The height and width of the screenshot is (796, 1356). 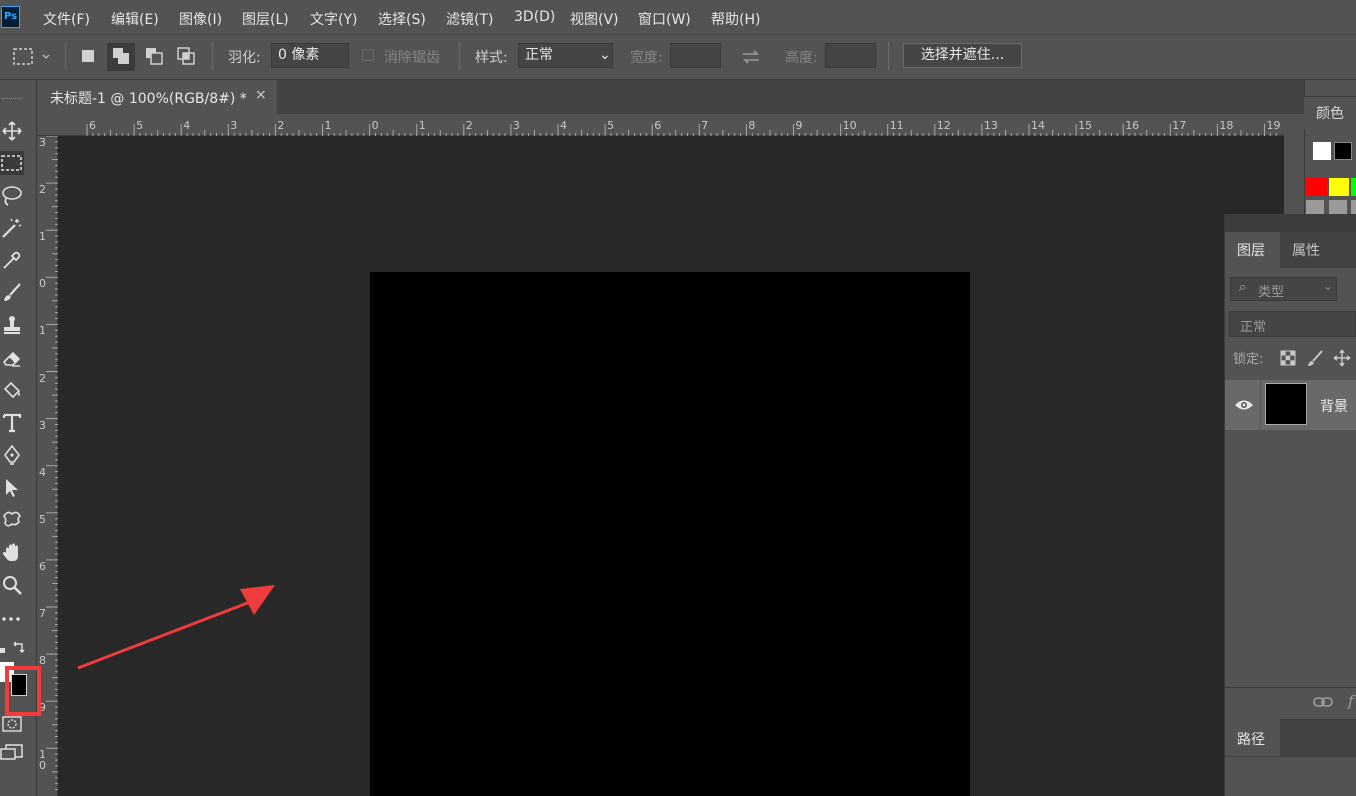 What do you see at coordinates (1132, 125) in the screenshot?
I see `ruler-label: 16` at bounding box center [1132, 125].